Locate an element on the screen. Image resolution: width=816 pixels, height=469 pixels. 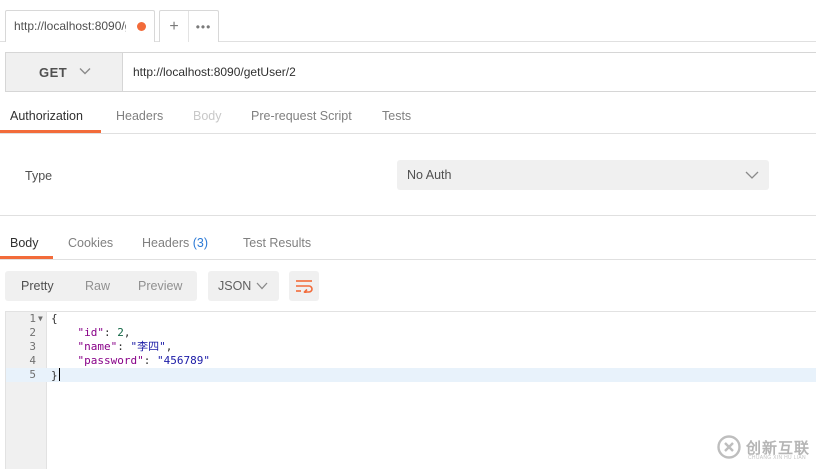
headers-count-badge: (3) is located at coordinates (200, 243).